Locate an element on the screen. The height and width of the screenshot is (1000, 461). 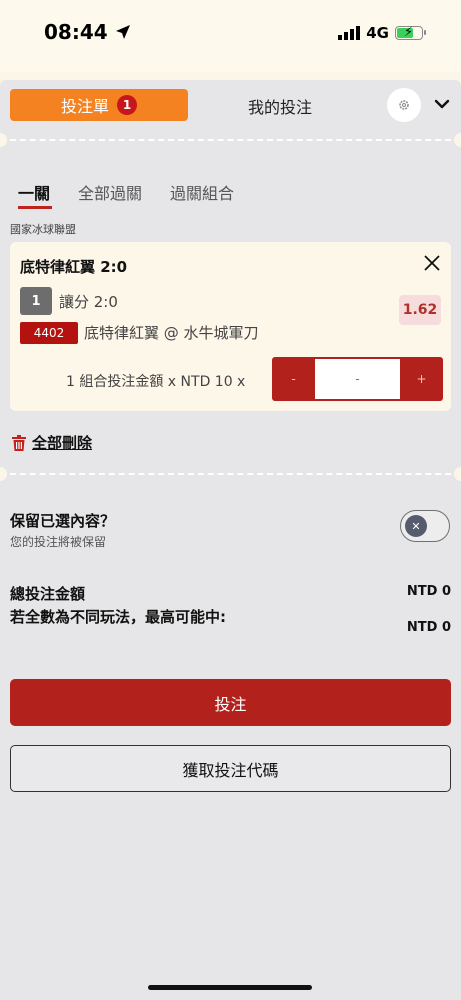
total-stake-value: NTD 0 is located at coordinates (428, 591).